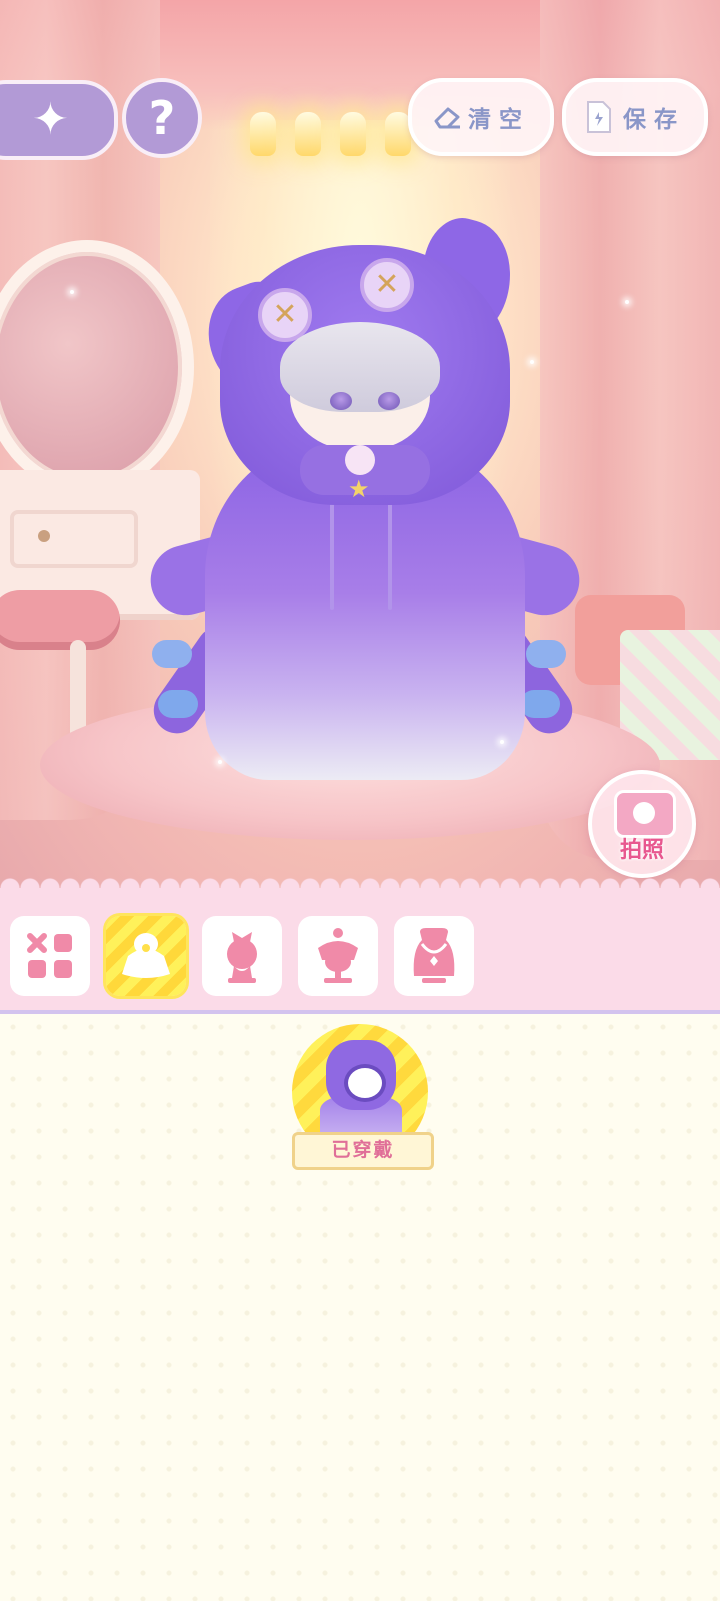 The height and width of the screenshot is (1601, 720). I want to click on camera-icon, so click(645, 814).